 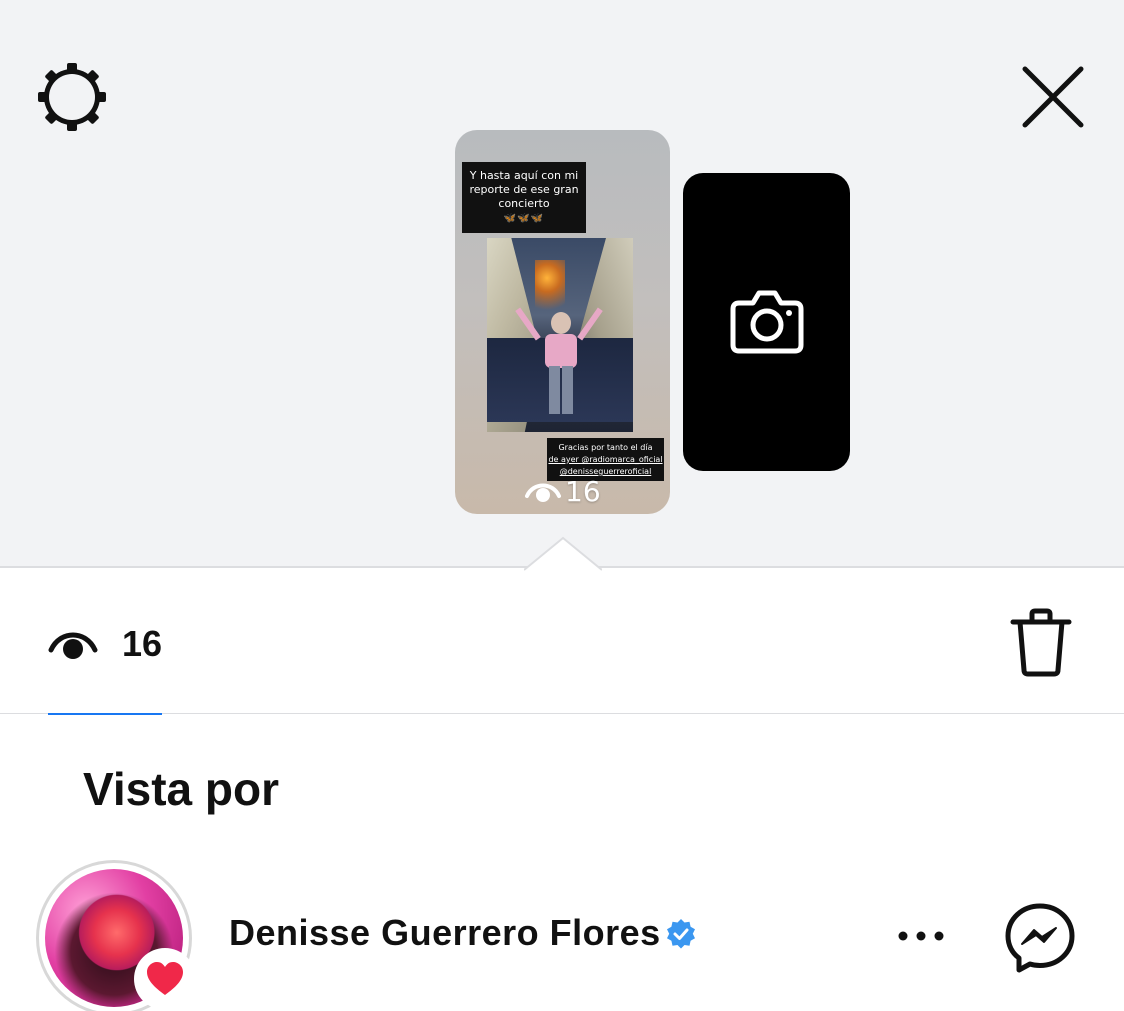 I want to click on trash-icon, so click(x=1041, y=642).